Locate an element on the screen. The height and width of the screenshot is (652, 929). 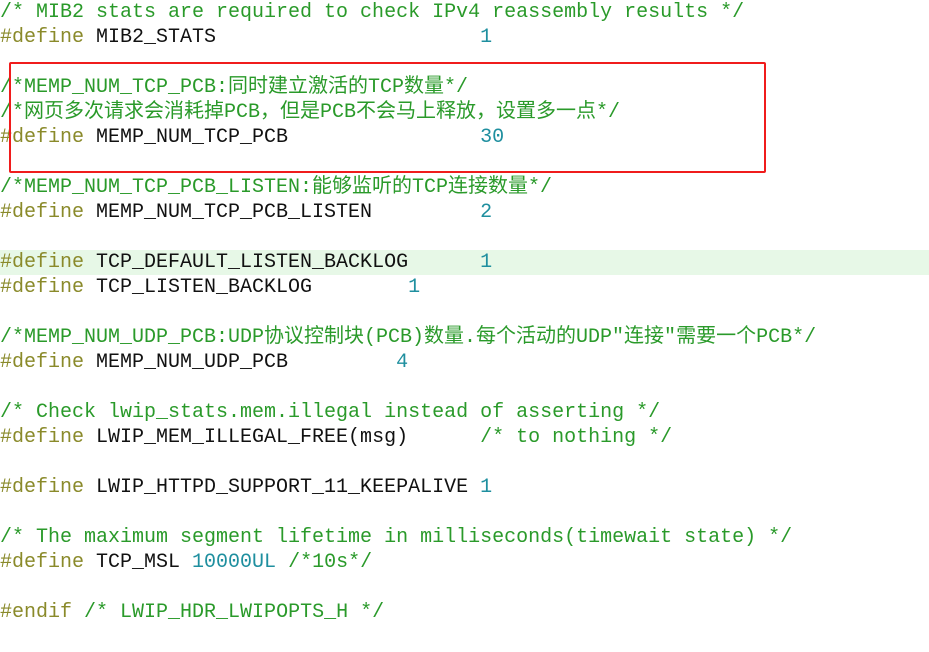
code-line: #define TCP_MSL 10000UL /*10s*/ is located at coordinates (464, 562).